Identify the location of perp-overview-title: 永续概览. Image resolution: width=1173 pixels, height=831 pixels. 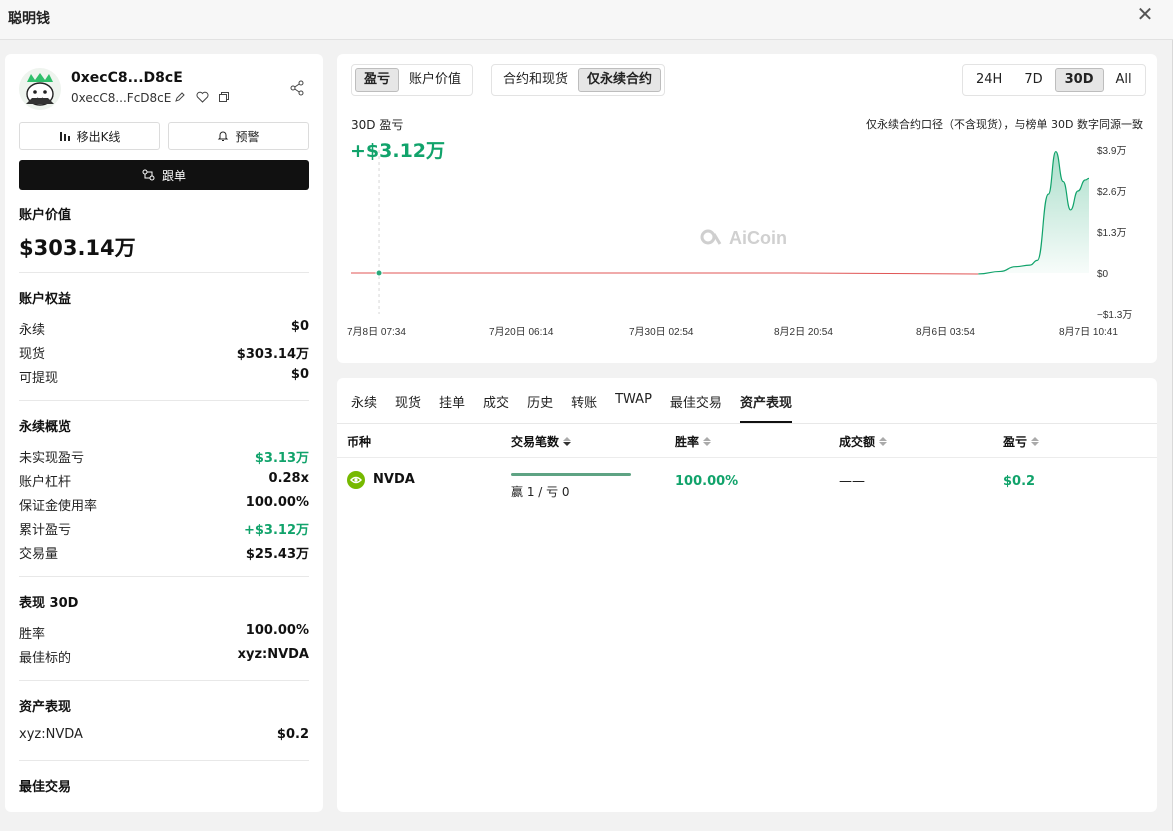
(45, 427).